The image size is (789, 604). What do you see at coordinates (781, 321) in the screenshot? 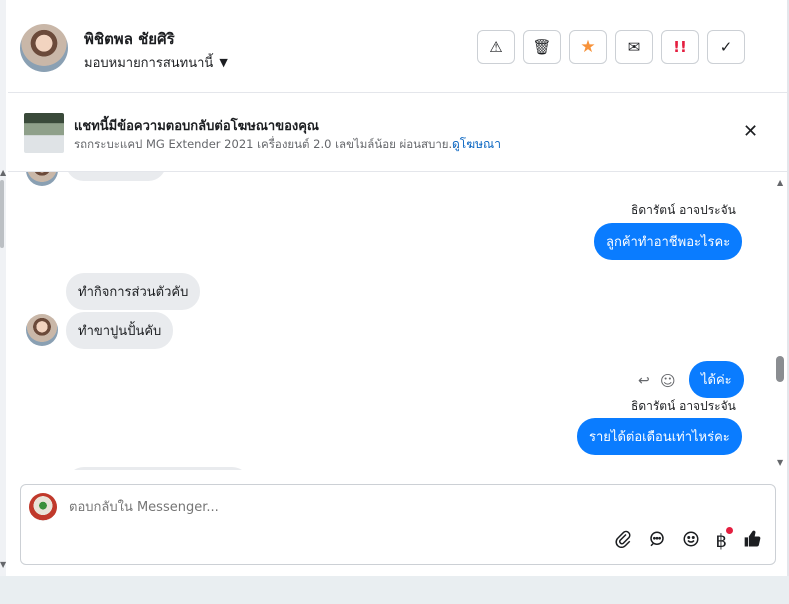
I see `thread-scrollbar: ▲ ▼` at bounding box center [781, 321].